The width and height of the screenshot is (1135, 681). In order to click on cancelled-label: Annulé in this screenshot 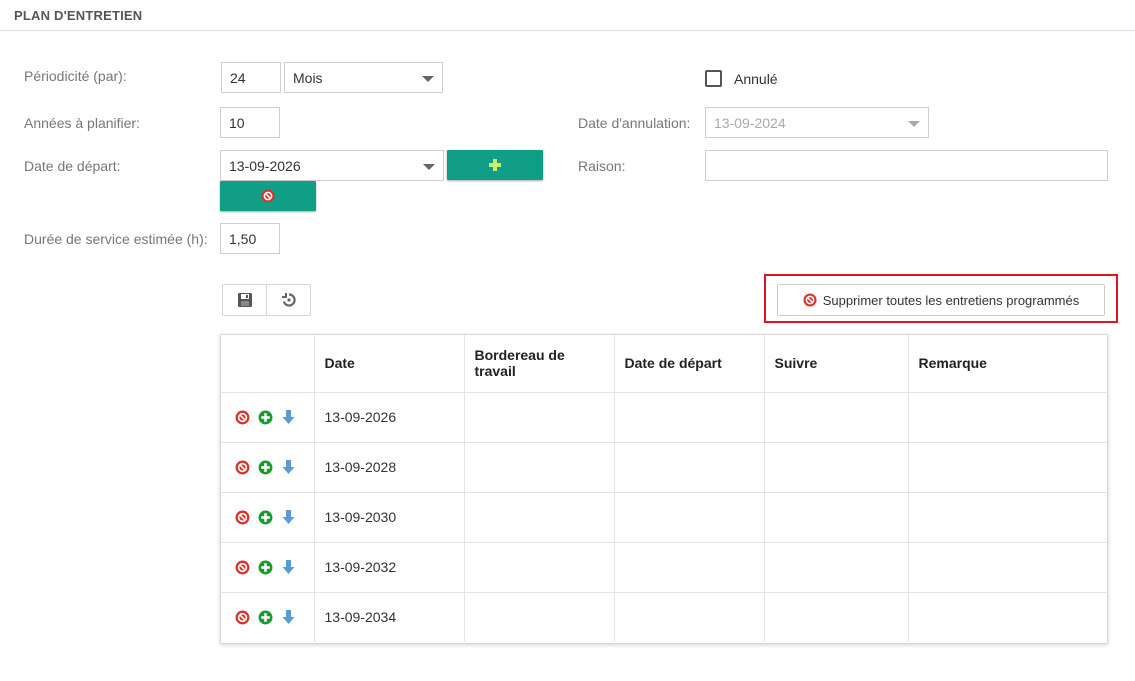, I will do `click(756, 79)`.